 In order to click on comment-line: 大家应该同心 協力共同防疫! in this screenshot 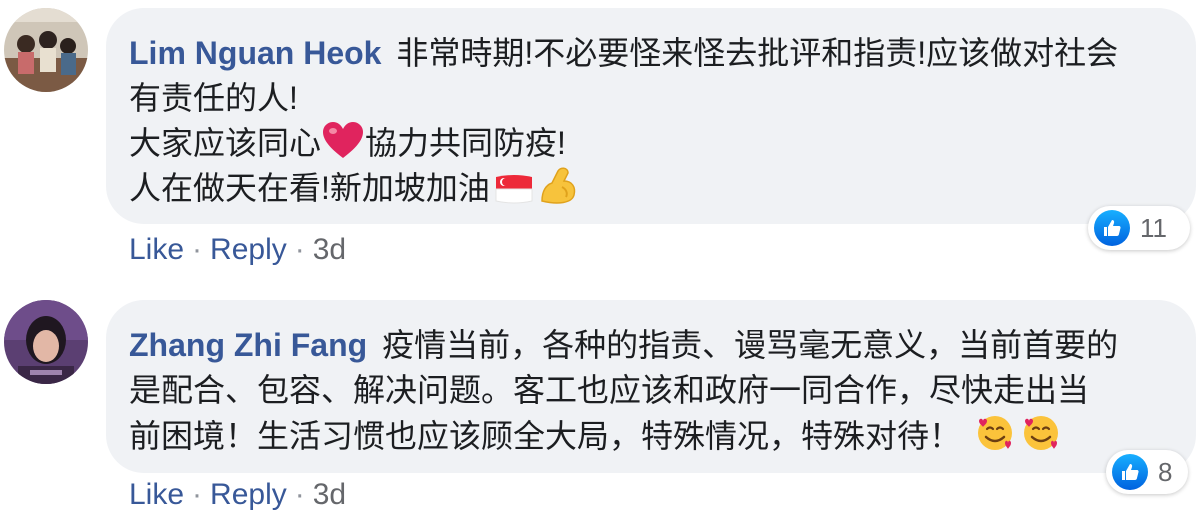, I will do `click(347, 146)`.